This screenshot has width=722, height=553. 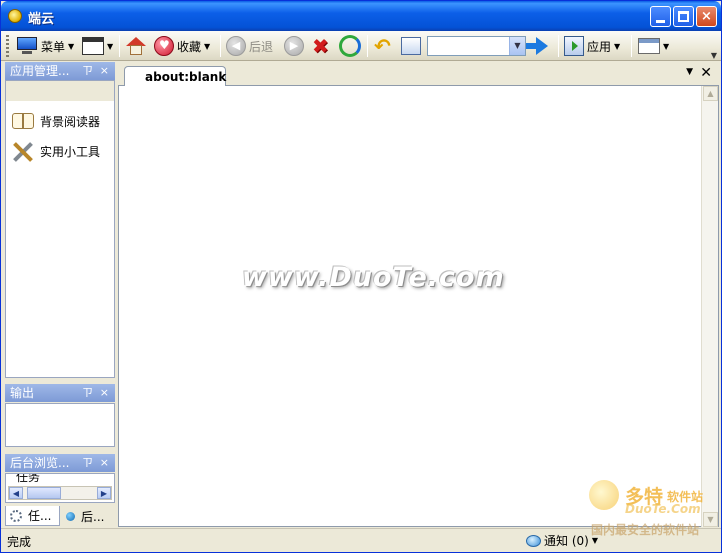 I want to click on address-dropdown-button: ▼, so click(x=517, y=46).